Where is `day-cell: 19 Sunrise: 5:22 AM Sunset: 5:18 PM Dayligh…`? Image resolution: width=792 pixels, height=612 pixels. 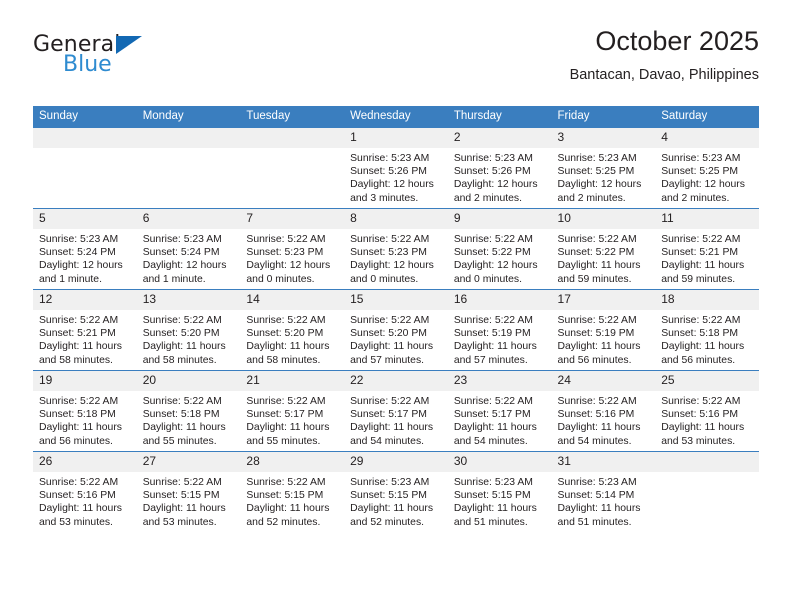
day-cell: 19 Sunrise: 5:22 AM Sunset: 5:18 PM Dayligh… is located at coordinates (85, 411).